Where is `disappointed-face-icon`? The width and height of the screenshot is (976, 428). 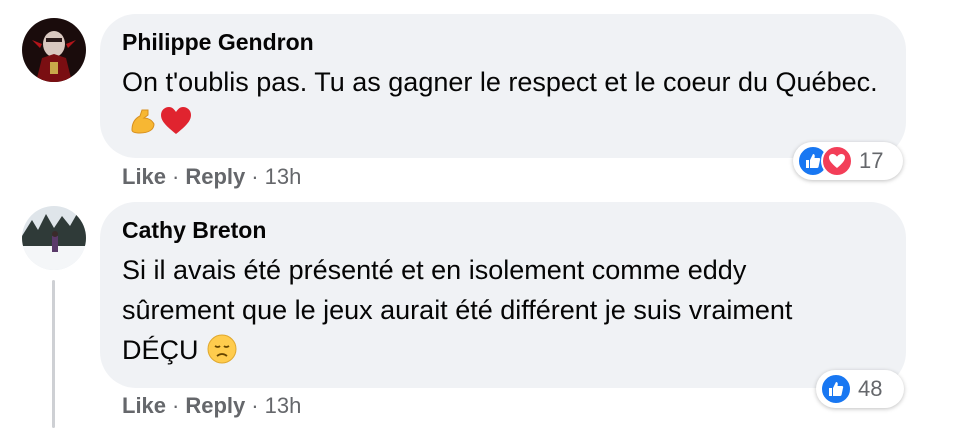
disappointed-face-icon is located at coordinates (222, 354).